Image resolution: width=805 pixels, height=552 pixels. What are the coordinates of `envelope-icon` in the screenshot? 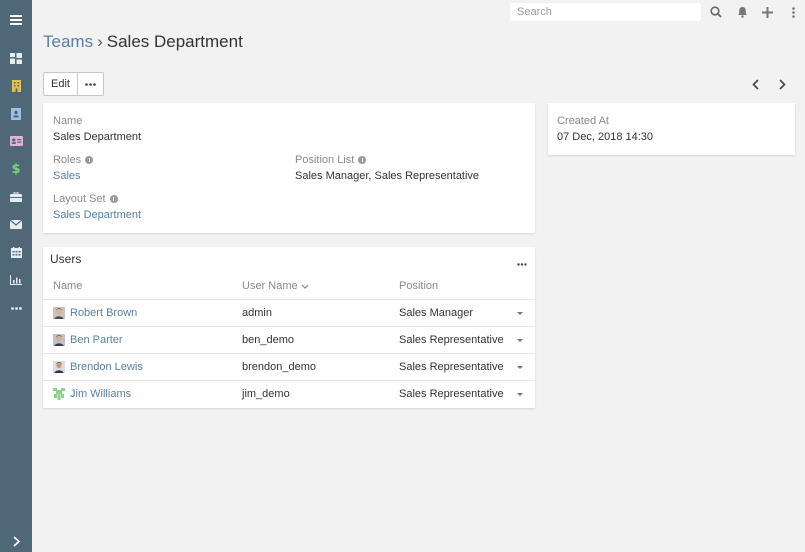 It's located at (16, 224).